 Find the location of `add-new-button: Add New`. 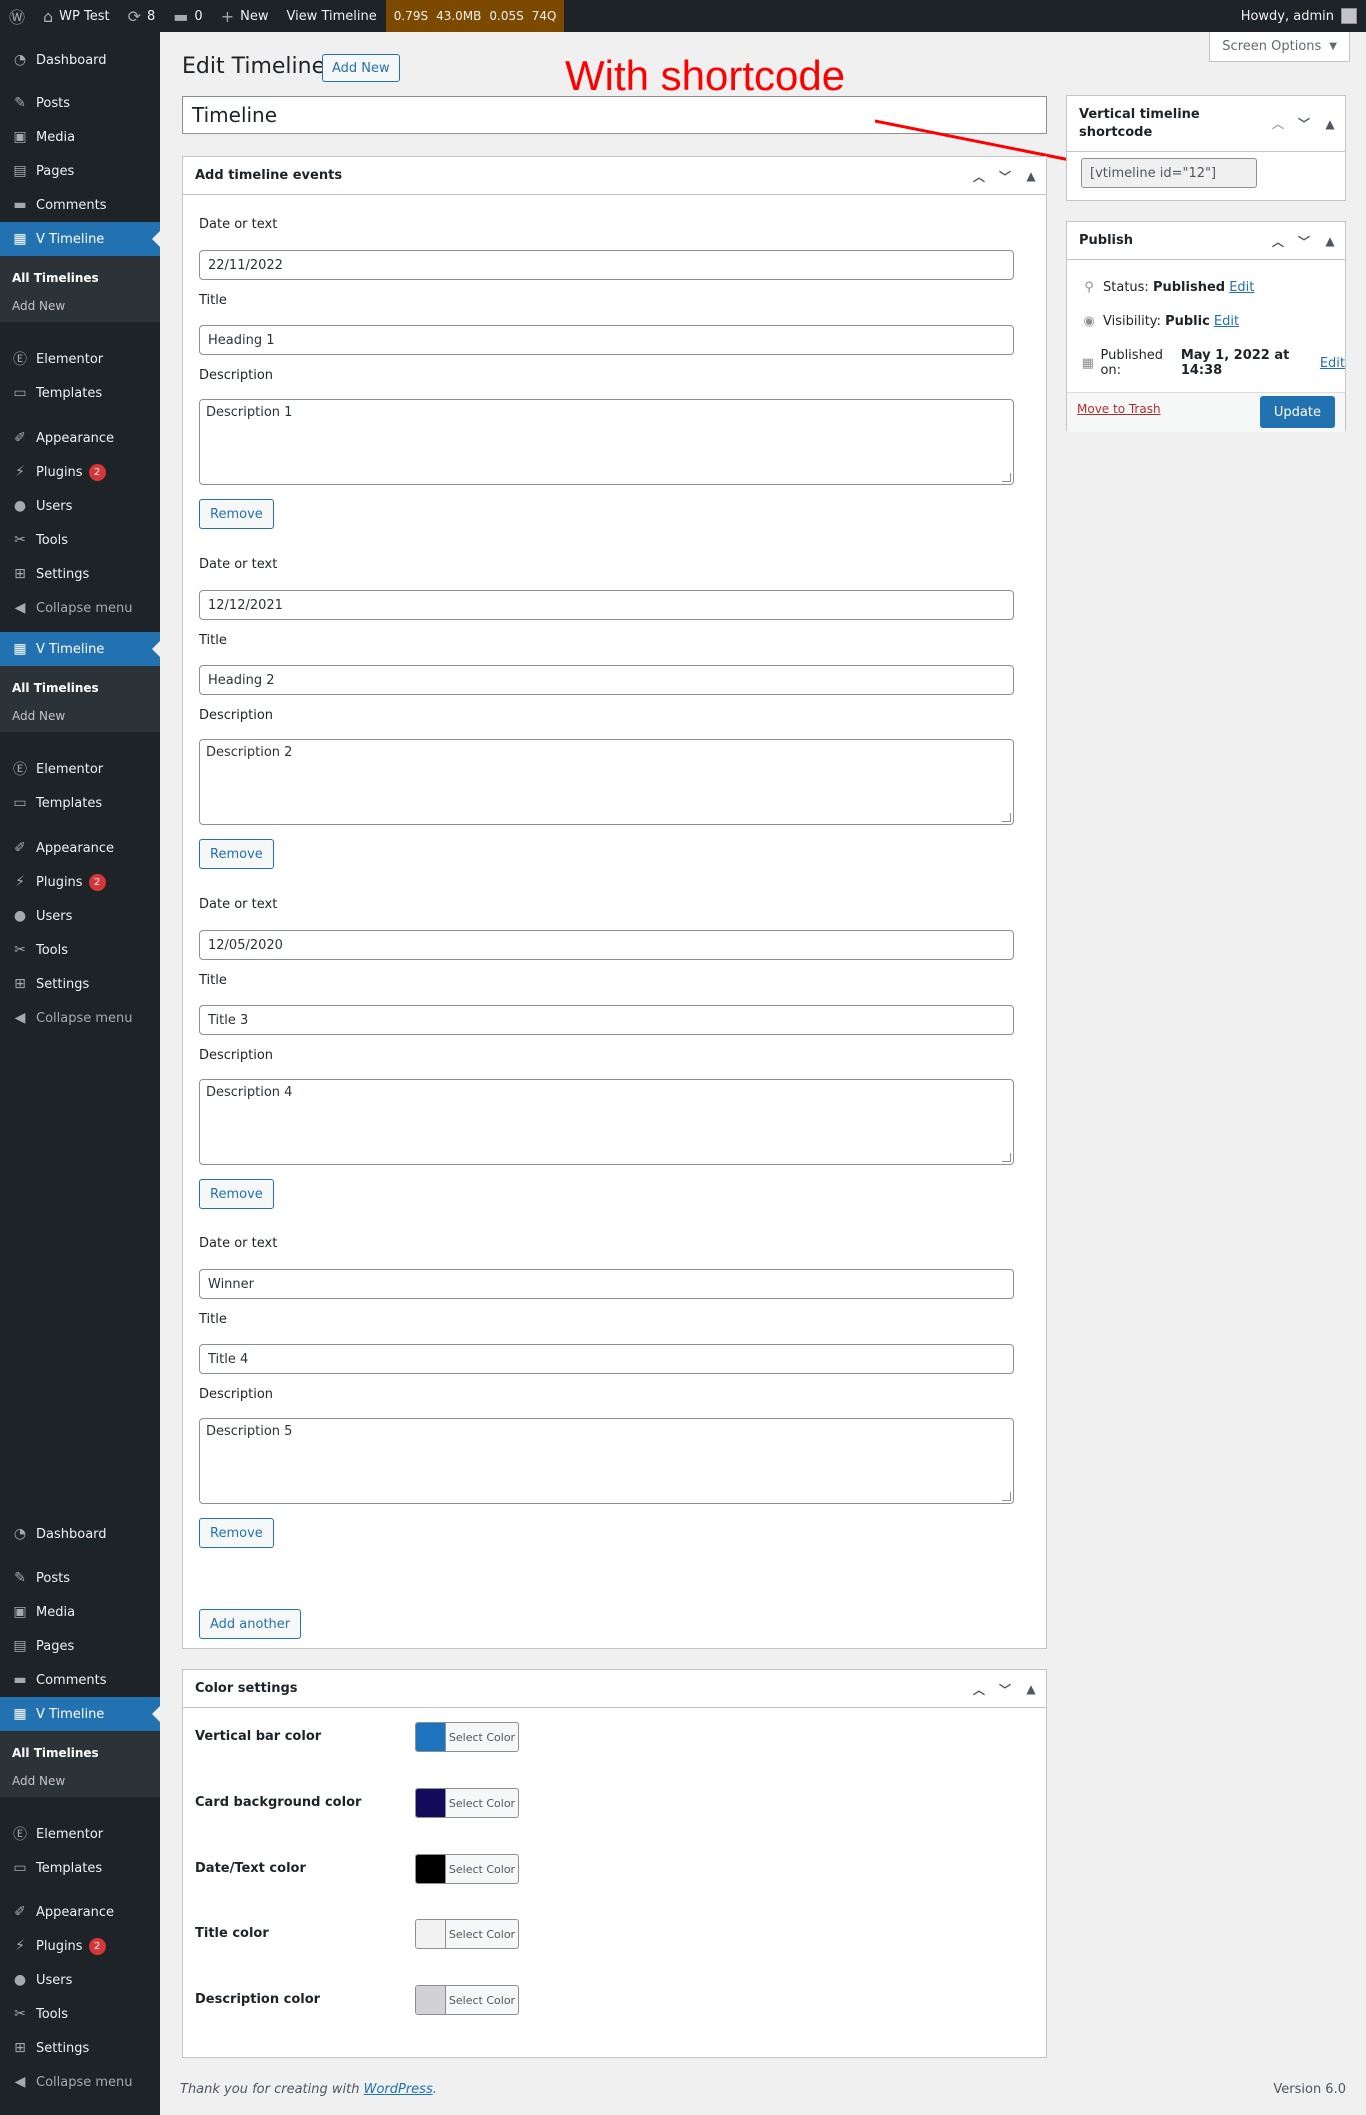

add-new-button: Add New is located at coordinates (361, 68).